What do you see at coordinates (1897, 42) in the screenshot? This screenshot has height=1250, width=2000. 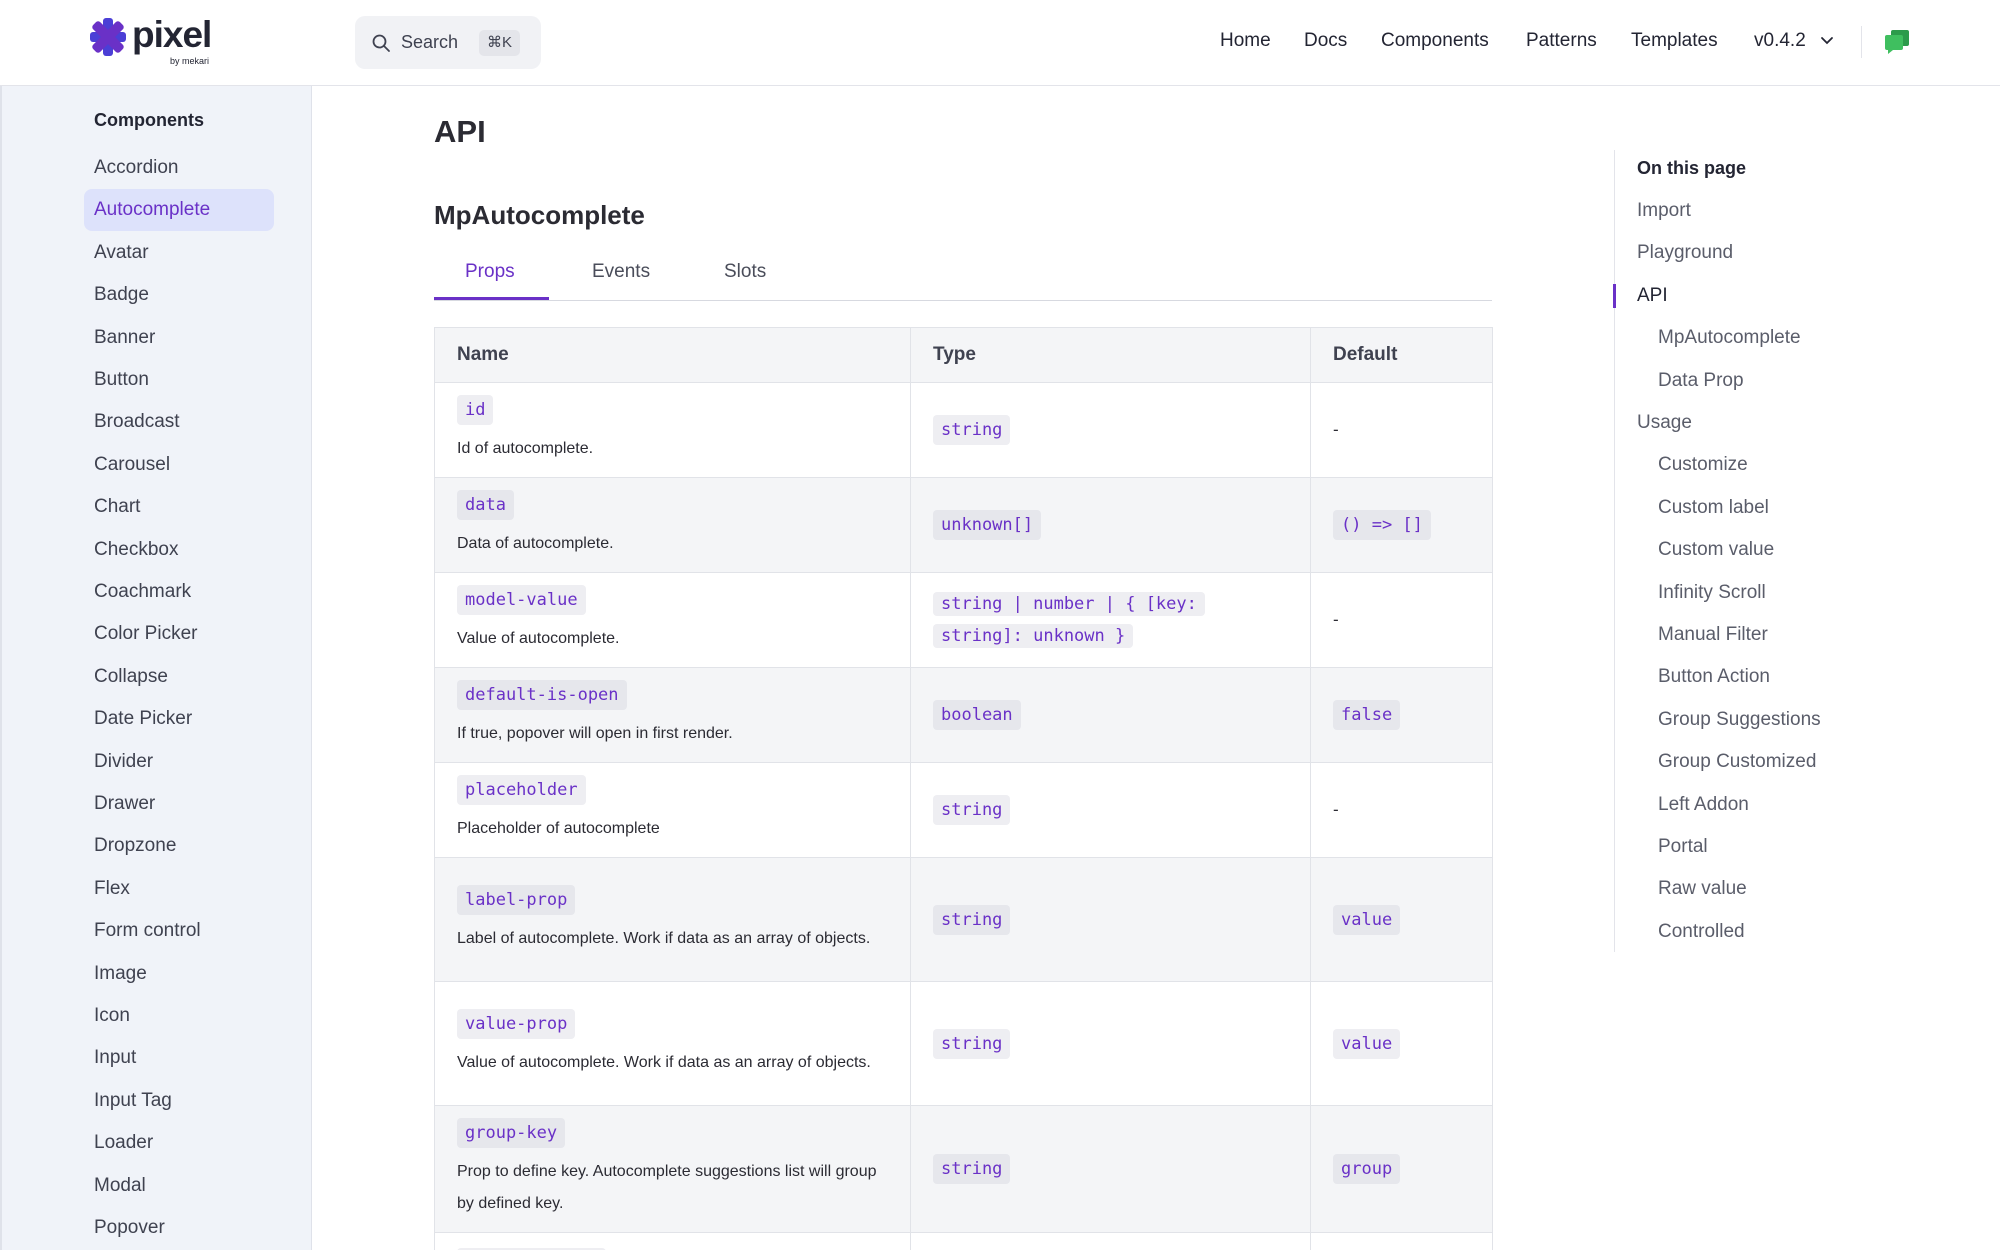 I see `chat-icon` at bounding box center [1897, 42].